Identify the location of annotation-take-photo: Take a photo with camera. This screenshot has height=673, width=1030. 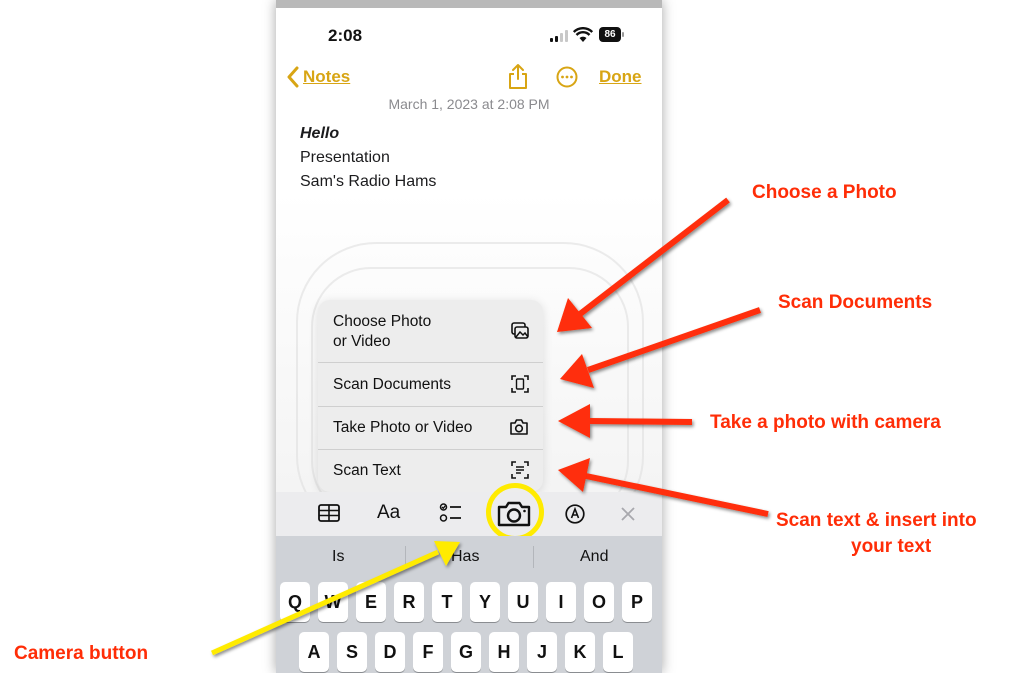
(825, 422).